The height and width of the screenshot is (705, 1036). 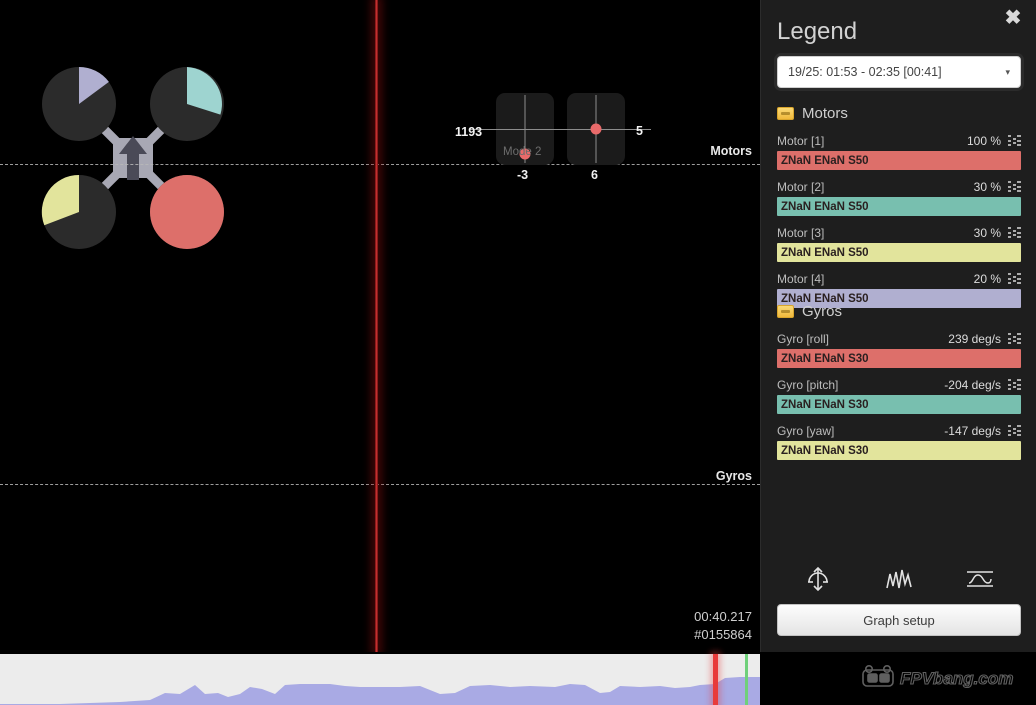 I want to click on stick-right, so click(x=596, y=129).